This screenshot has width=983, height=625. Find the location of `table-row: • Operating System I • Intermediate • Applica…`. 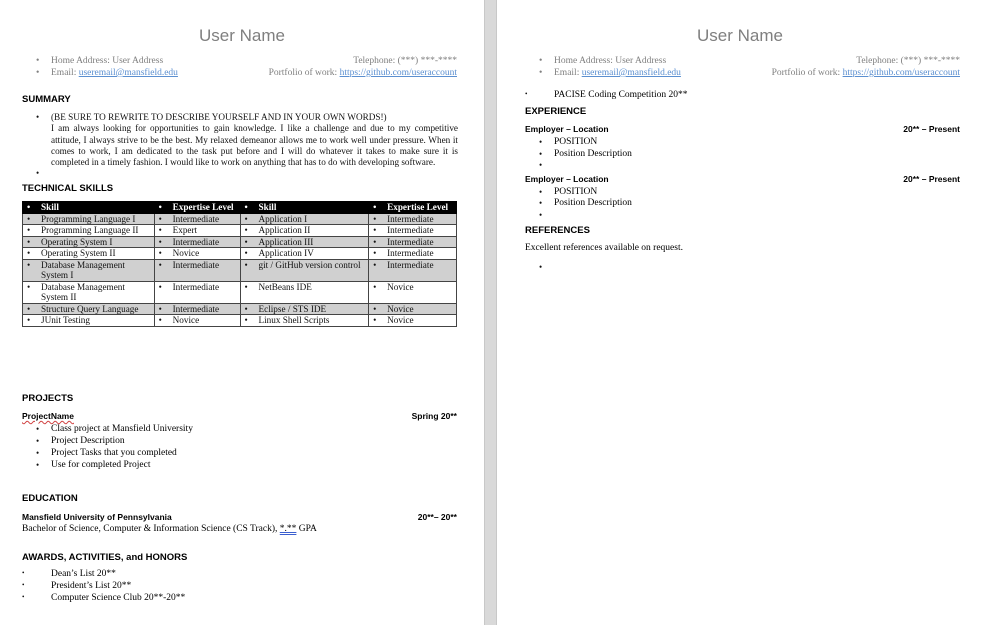

table-row: • Operating System I • Intermediate • Applica… is located at coordinates (239, 241).